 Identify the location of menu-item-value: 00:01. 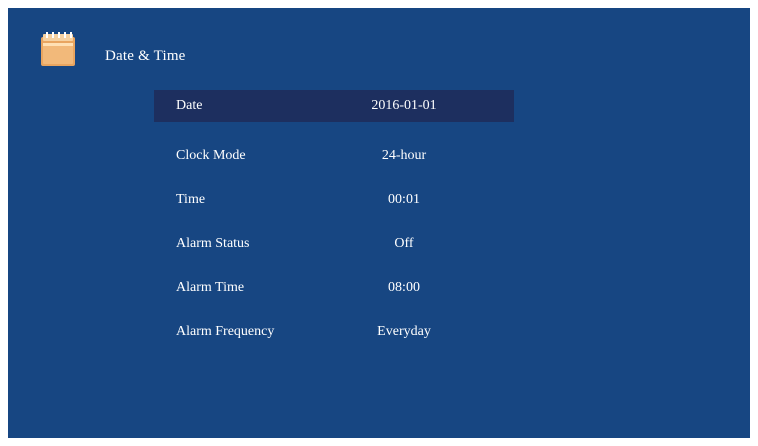
(404, 199).